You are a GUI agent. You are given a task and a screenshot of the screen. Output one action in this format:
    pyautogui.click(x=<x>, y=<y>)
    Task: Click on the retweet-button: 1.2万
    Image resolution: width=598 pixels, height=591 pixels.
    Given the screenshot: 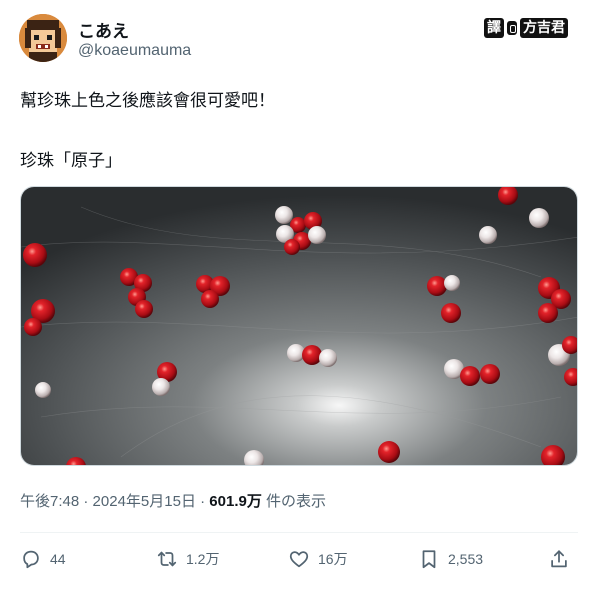 What is the action you would take?
    pyautogui.click(x=187, y=559)
    